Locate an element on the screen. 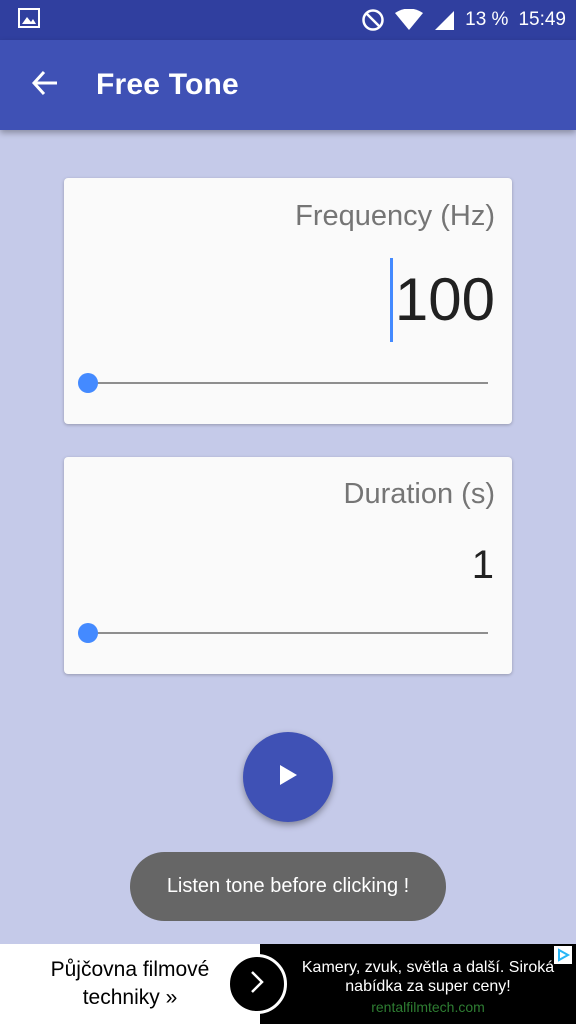 Image resolution: width=576 pixels, height=1024 pixels. wifi-icon is located at coordinates (409, 20).